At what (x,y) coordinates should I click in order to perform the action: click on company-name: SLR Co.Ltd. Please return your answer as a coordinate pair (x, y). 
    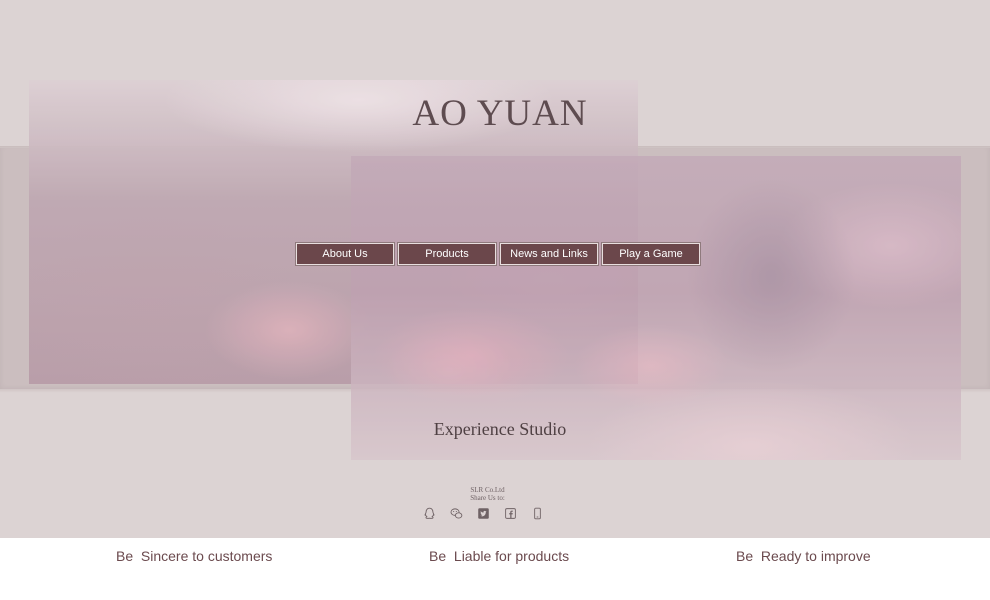
    Looking at the image, I should click on (487, 490).